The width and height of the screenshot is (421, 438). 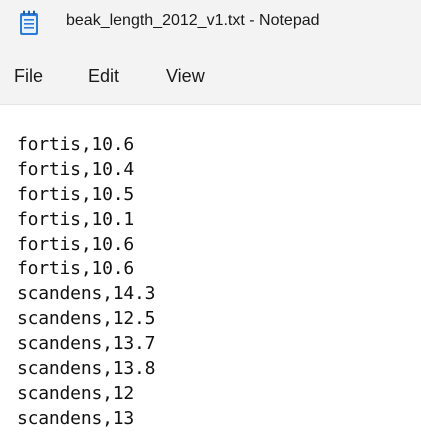 What do you see at coordinates (193, 20) in the screenshot?
I see `window-title: beak_length_2012_v1.txt - Notepad` at bounding box center [193, 20].